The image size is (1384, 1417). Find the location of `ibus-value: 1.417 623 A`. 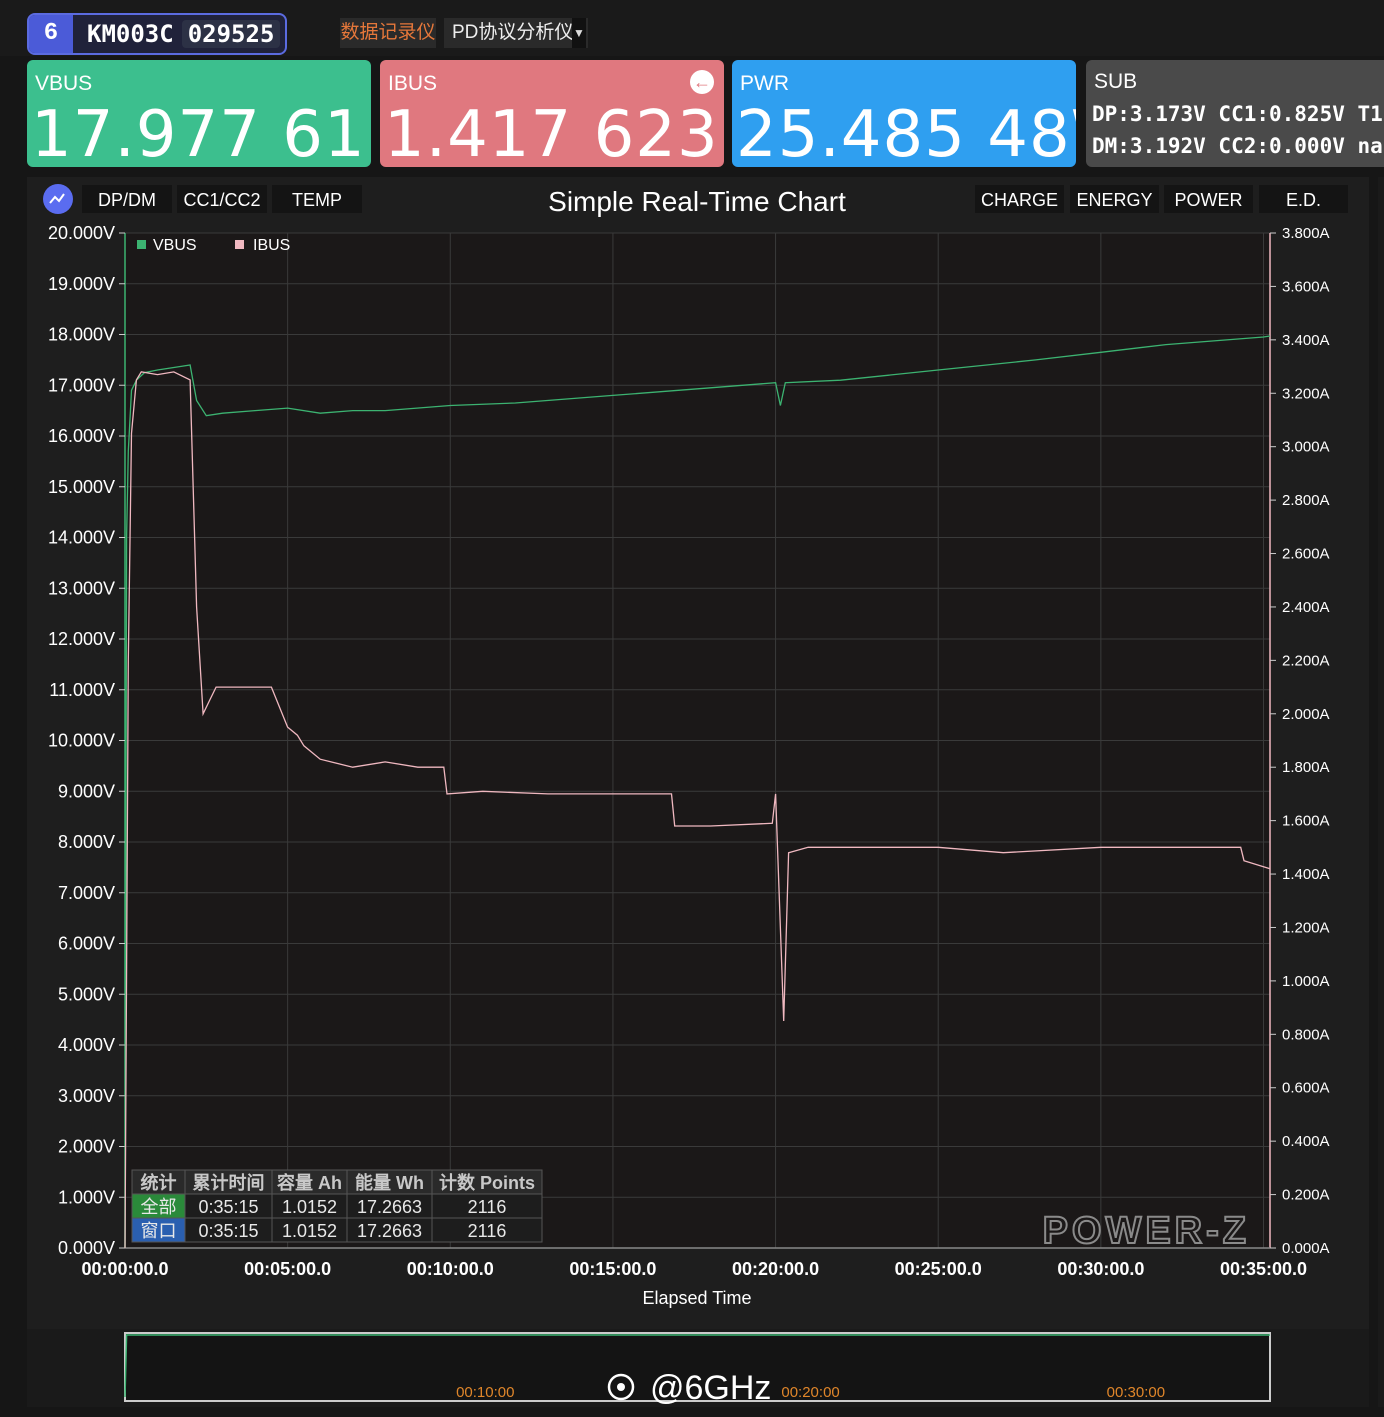

ibus-value: 1.417 623 A is located at coordinates (554, 132).